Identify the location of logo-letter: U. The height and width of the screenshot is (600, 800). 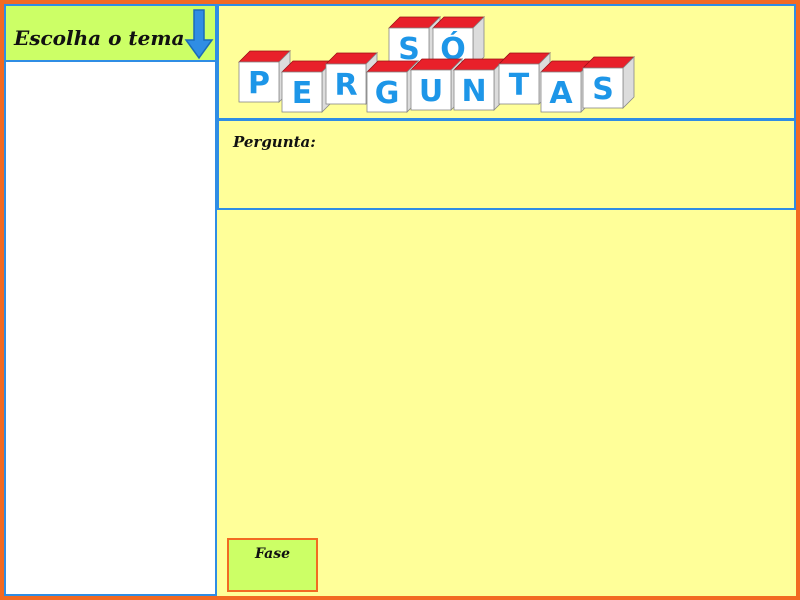
(431, 91).